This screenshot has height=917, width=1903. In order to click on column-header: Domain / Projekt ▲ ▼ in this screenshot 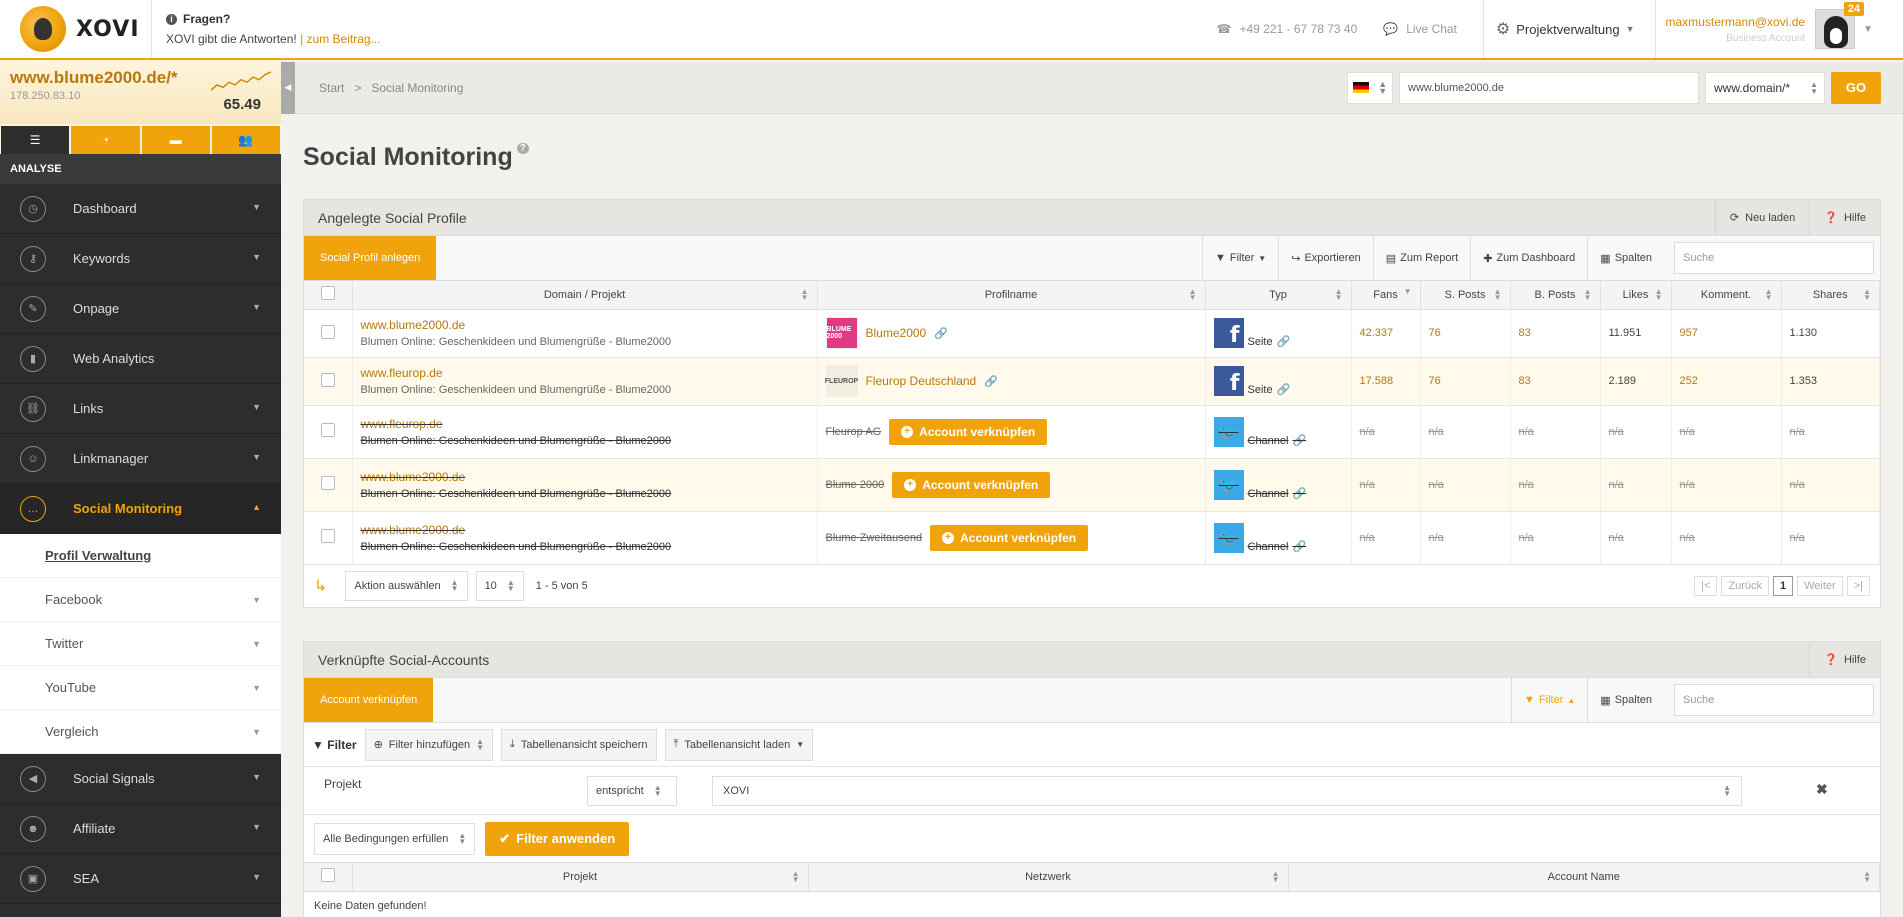, I will do `click(585, 295)`.